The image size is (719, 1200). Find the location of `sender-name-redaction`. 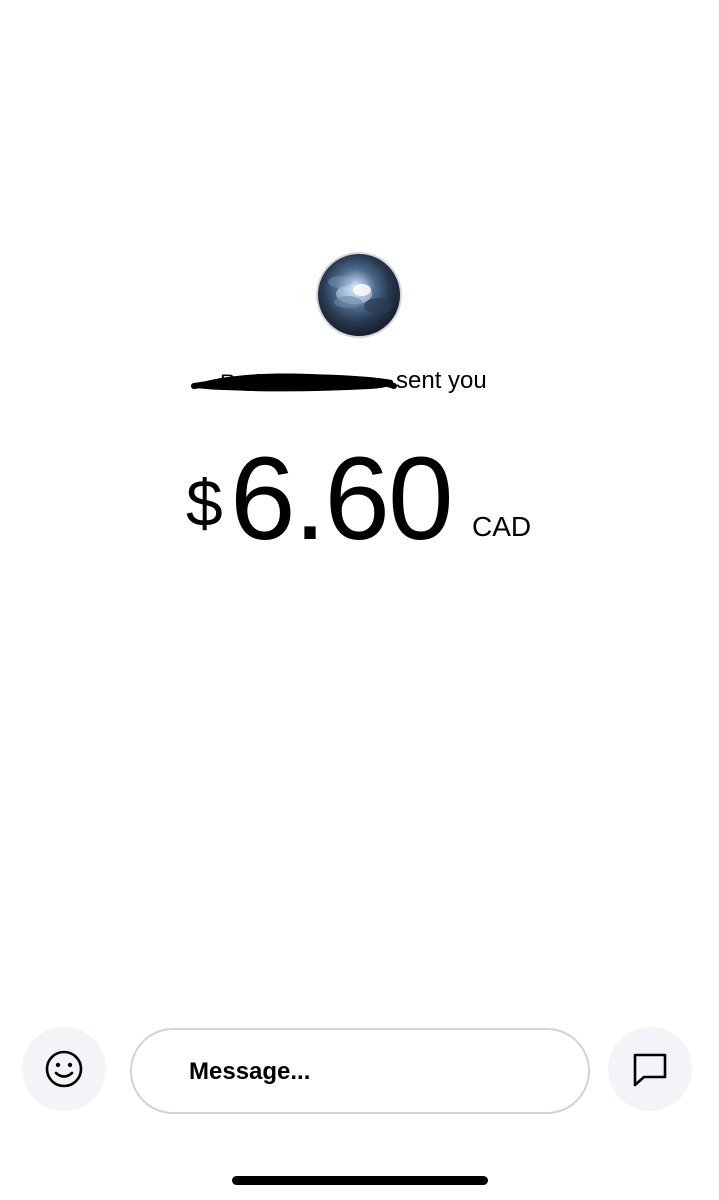

sender-name-redaction is located at coordinates (294, 382).